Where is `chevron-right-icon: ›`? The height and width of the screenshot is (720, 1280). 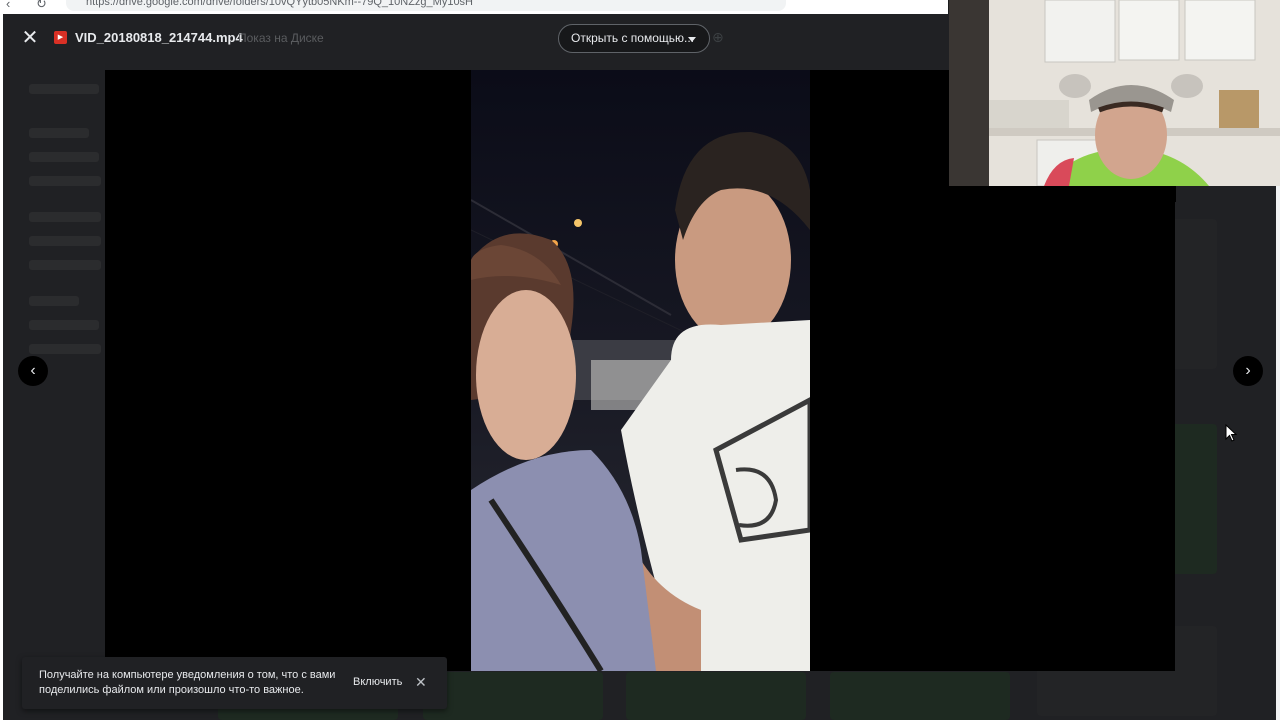
chevron-right-icon: › is located at coordinates (1248, 371).